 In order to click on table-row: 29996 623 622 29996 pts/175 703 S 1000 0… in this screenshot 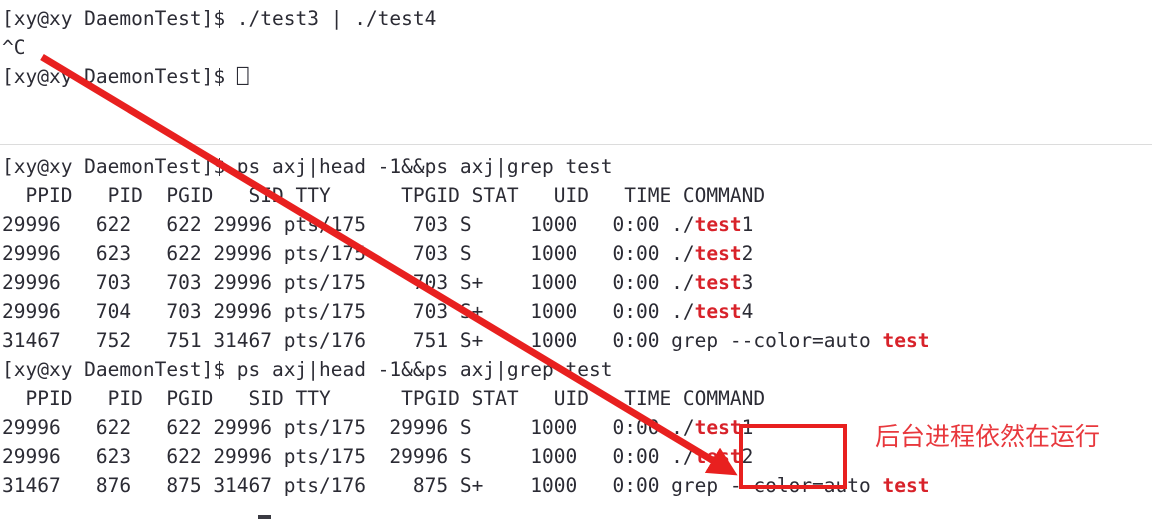, I will do `click(378, 253)`.